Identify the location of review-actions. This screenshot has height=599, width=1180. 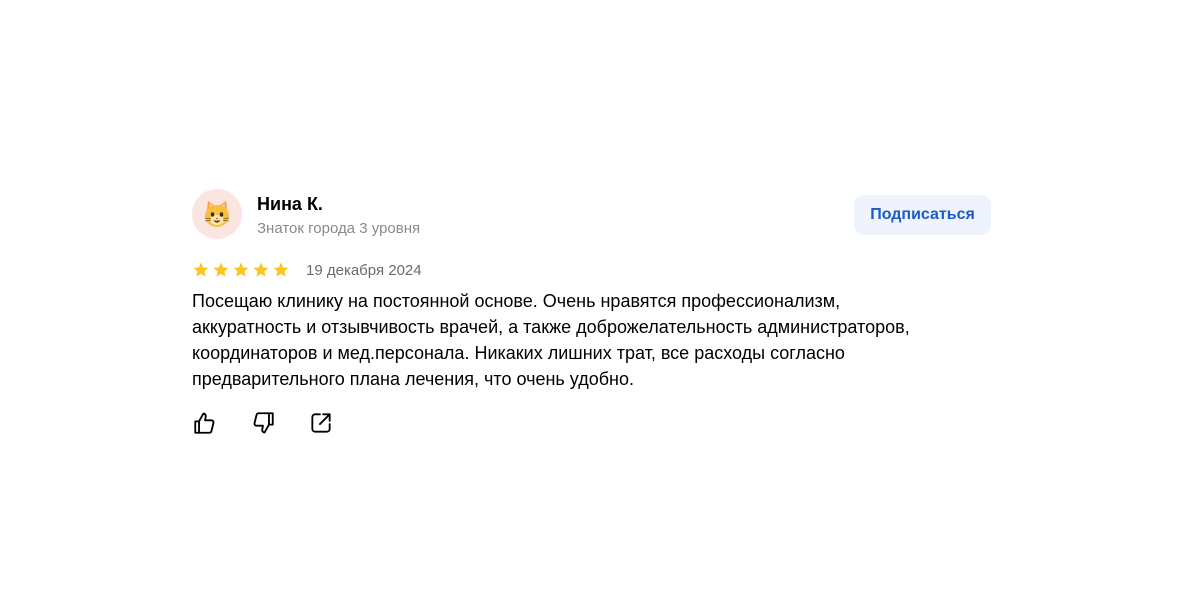
(592, 423).